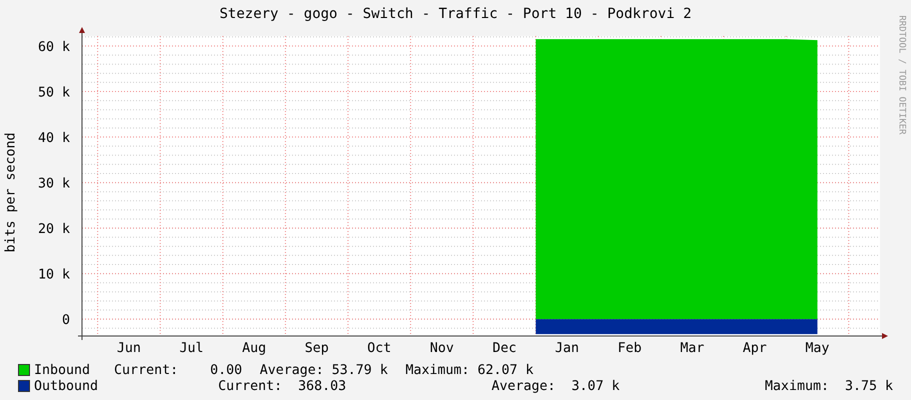  Describe the element at coordinates (692, 348) in the screenshot. I see `tick-label: Mar` at that location.